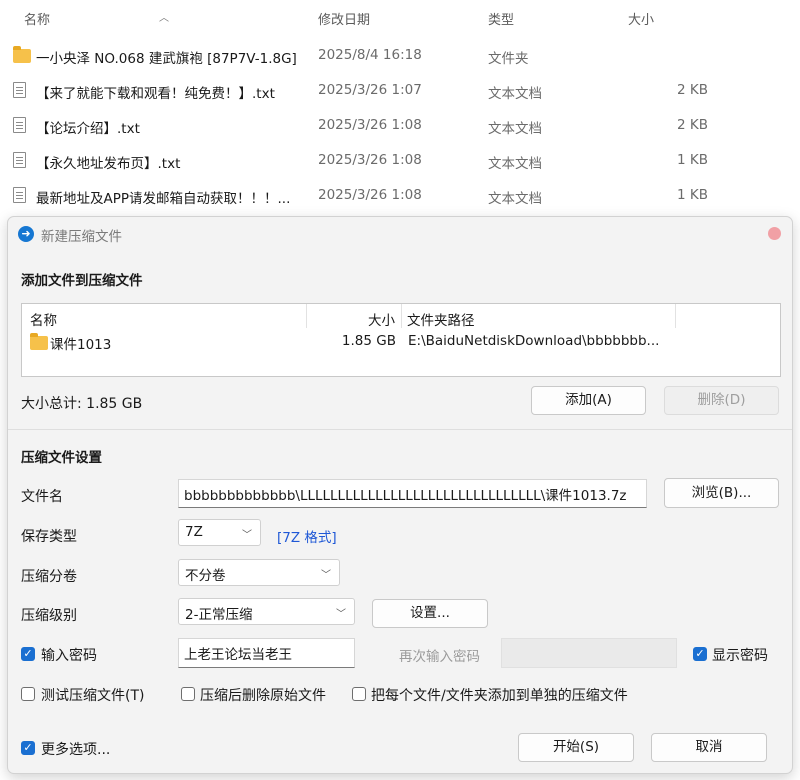 This screenshot has width=800, height=780. Describe the element at coordinates (164, 18) in the screenshot. I see `sort-ascending-icon: ︿` at that location.